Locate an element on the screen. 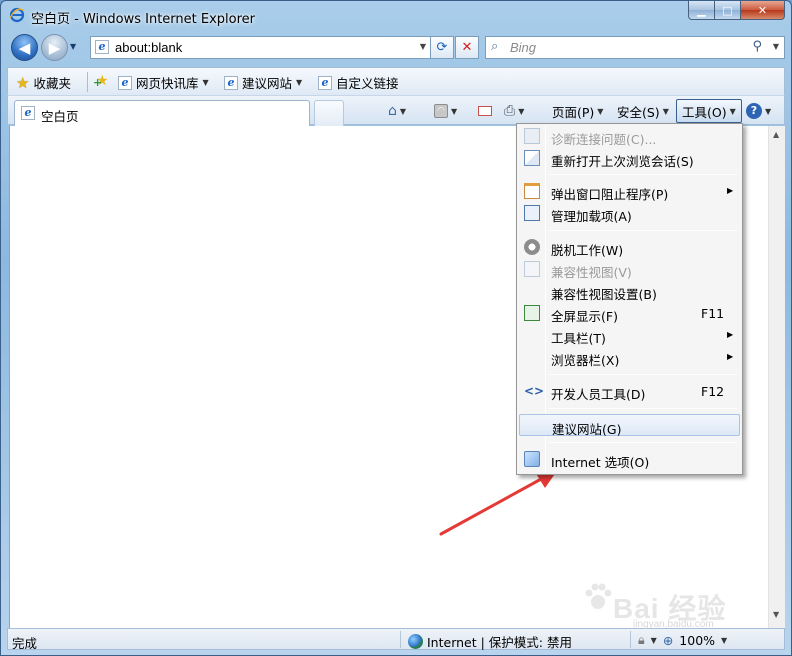 This screenshot has width=792, height=656. page-menu-label: 页面(P) is located at coordinates (573, 112).